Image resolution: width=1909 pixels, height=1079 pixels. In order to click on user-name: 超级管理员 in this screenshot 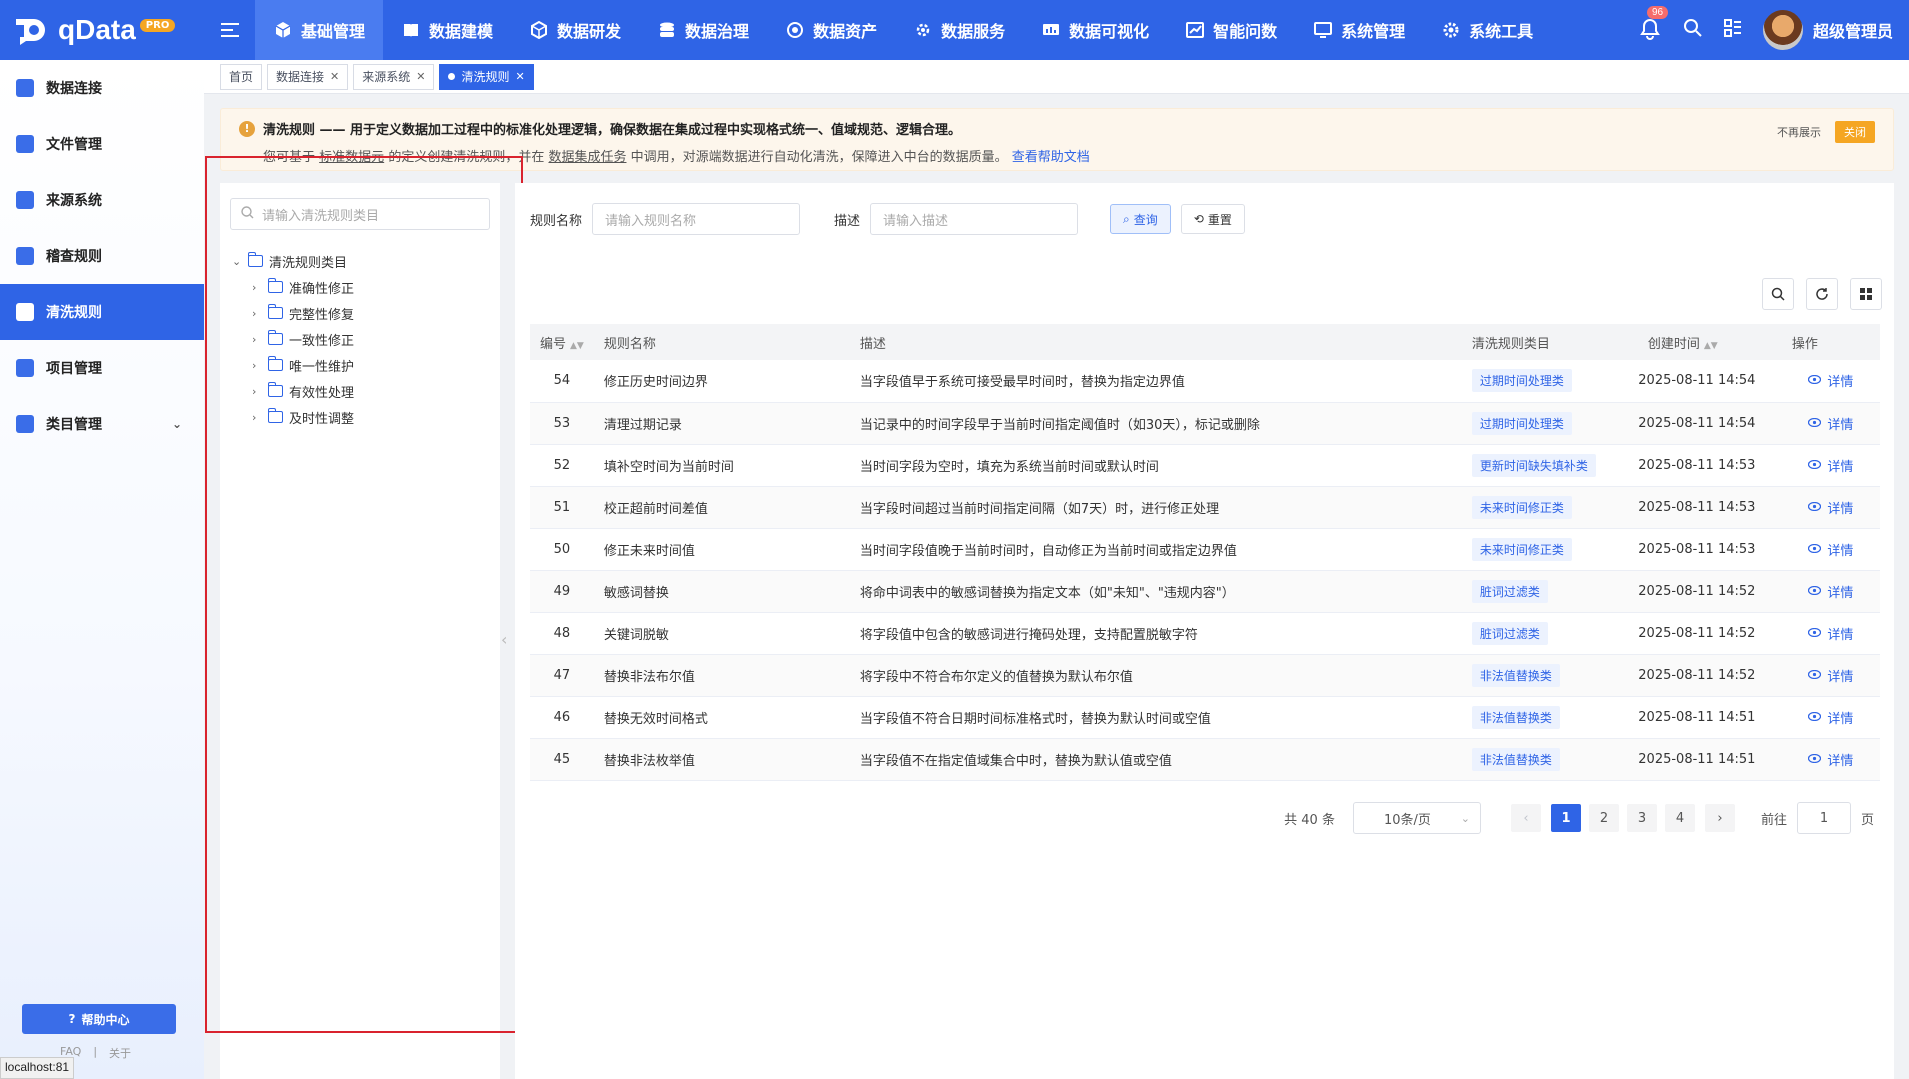, I will do `click(1853, 30)`.